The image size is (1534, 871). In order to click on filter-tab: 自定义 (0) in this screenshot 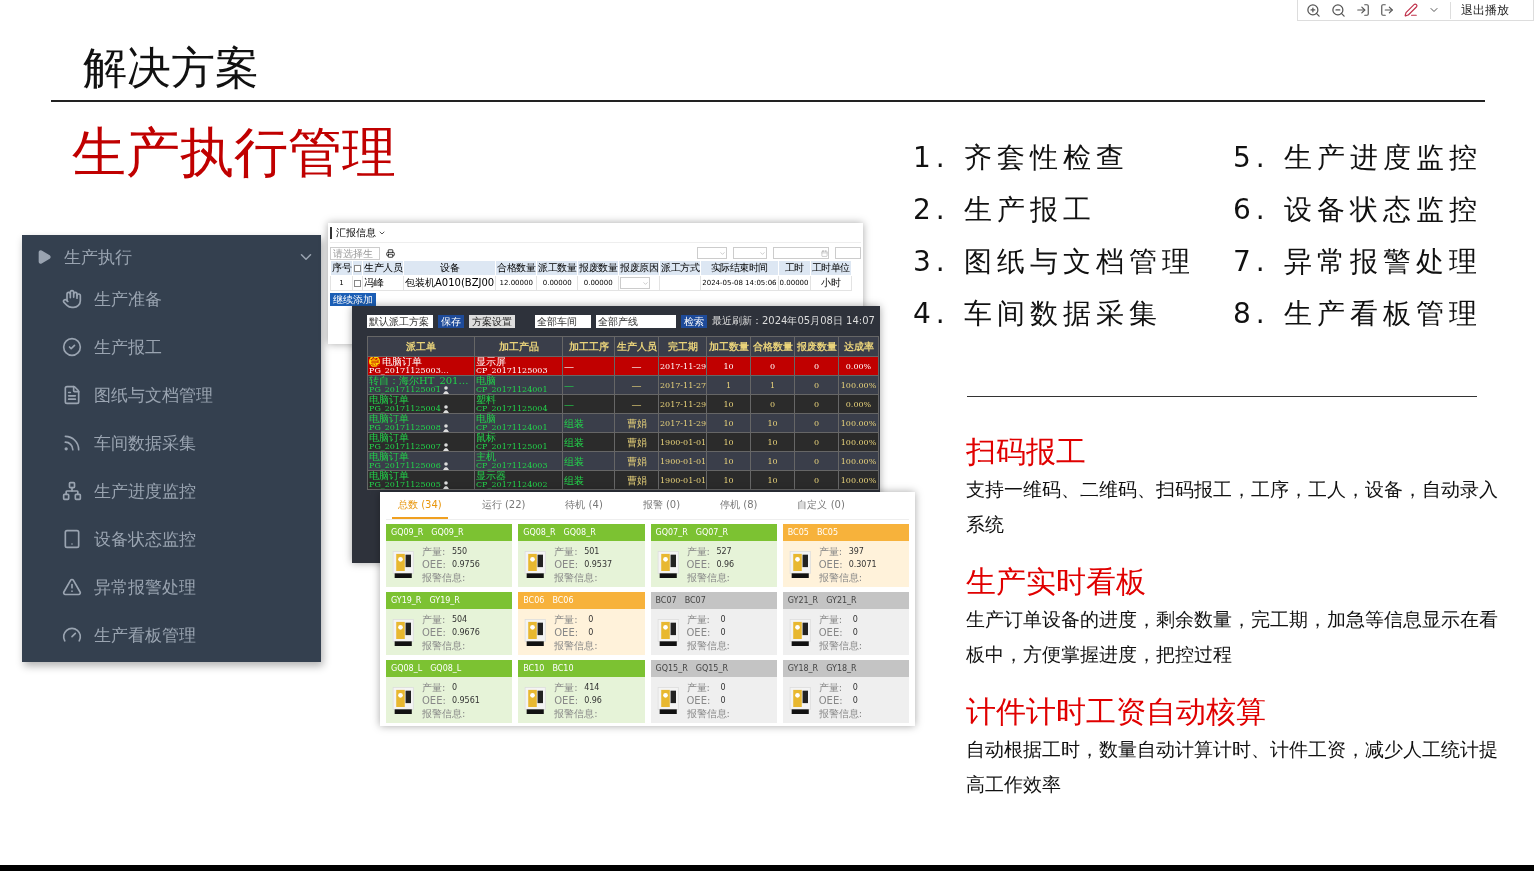, I will do `click(821, 505)`.